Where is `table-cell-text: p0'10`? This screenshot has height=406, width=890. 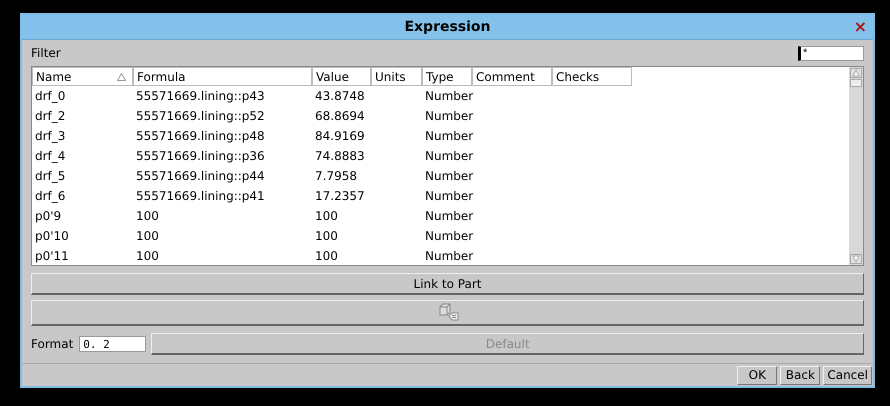 table-cell-text: p0'10 is located at coordinates (52, 236).